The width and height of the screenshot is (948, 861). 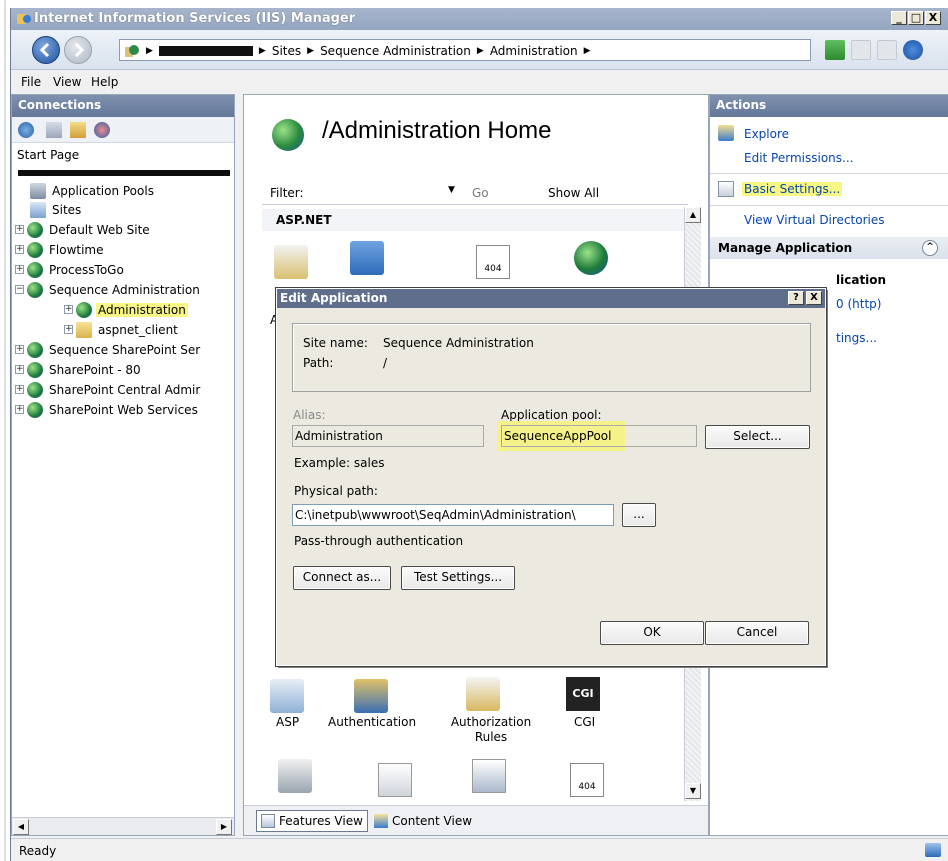 What do you see at coordinates (858, 304) in the screenshot?
I see `browse-port-link: 0 (http)` at bounding box center [858, 304].